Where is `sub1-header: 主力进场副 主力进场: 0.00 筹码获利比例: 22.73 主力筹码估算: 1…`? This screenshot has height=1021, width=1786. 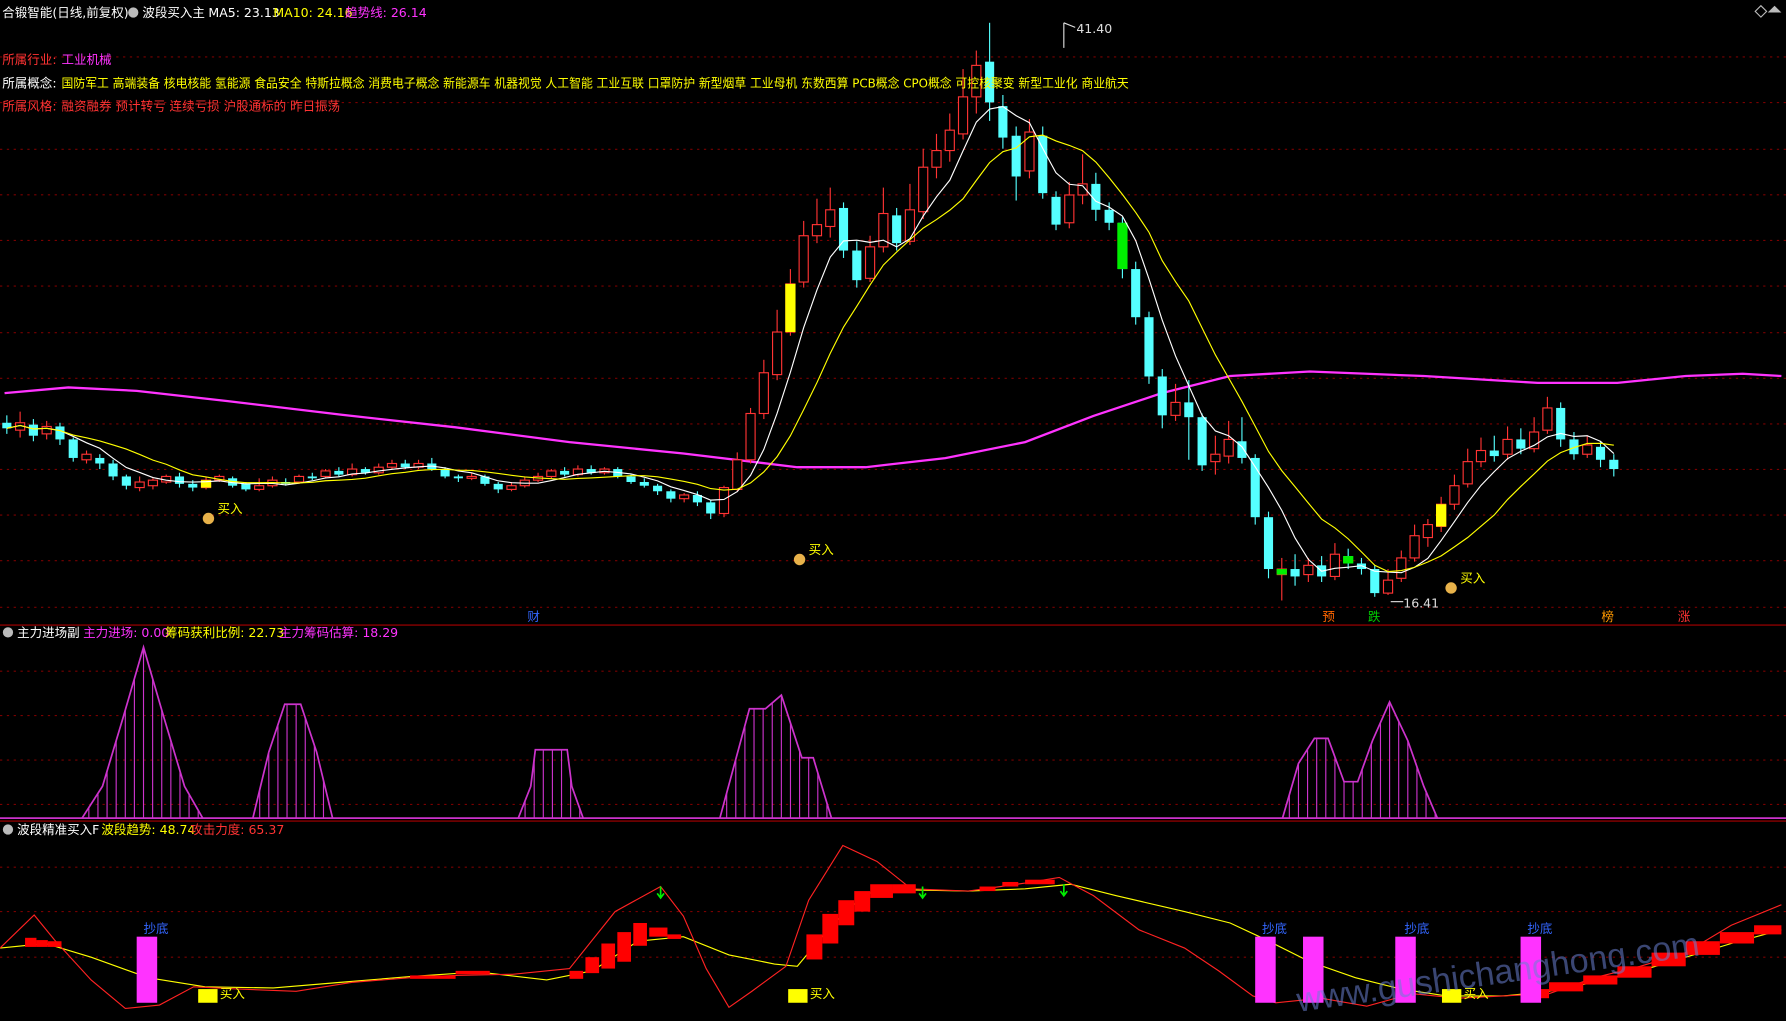 sub1-header: 主力进场副 主力进场: 0.00 筹码获利比例: 22.73 主力筹码估算: 1… is located at coordinates (200, 632).